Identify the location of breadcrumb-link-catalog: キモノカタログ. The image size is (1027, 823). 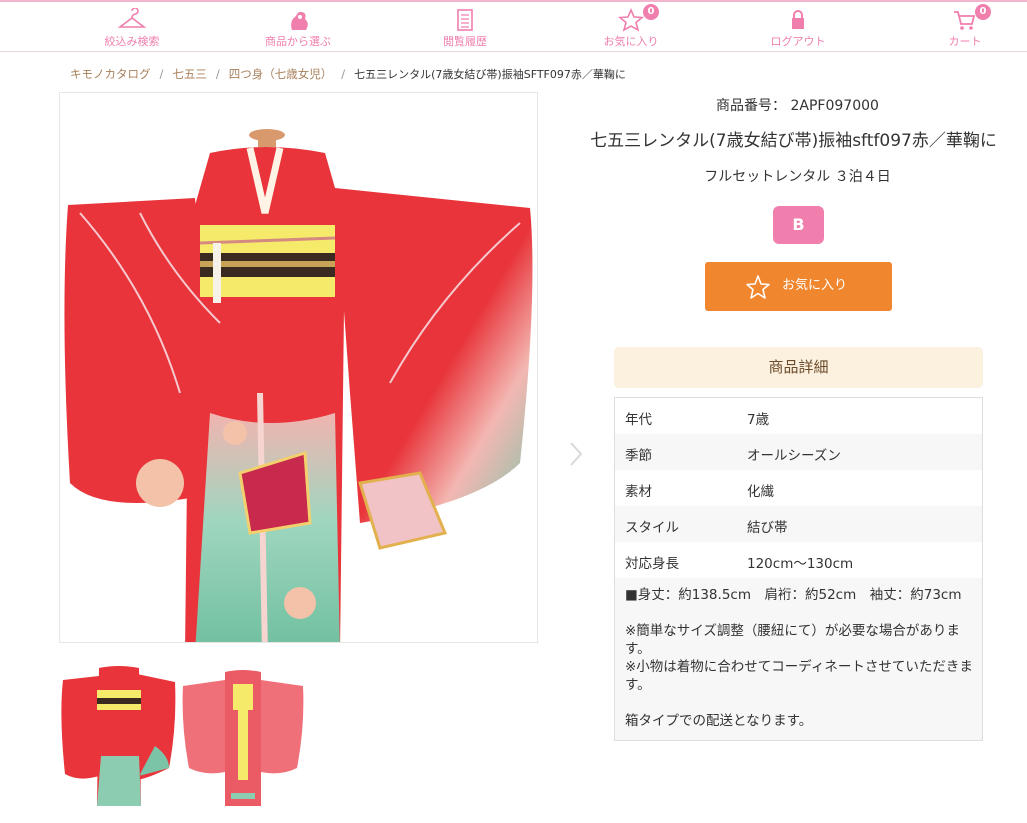
(110, 74).